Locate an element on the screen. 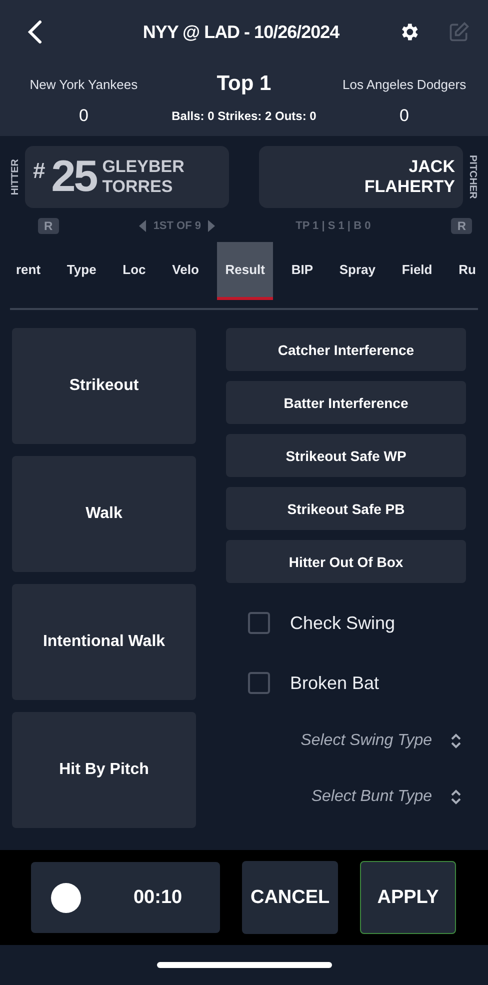 This screenshot has width=488, height=985. count-label: Balls: 0 Strikes: 2 Outs: 0 is located at coordinates (244, 116).